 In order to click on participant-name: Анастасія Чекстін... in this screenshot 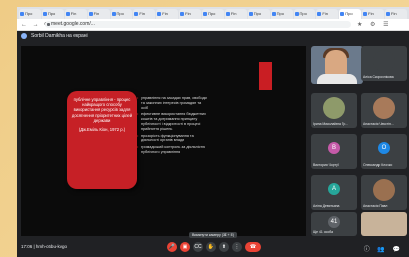, I will do `click(378, 124)`.